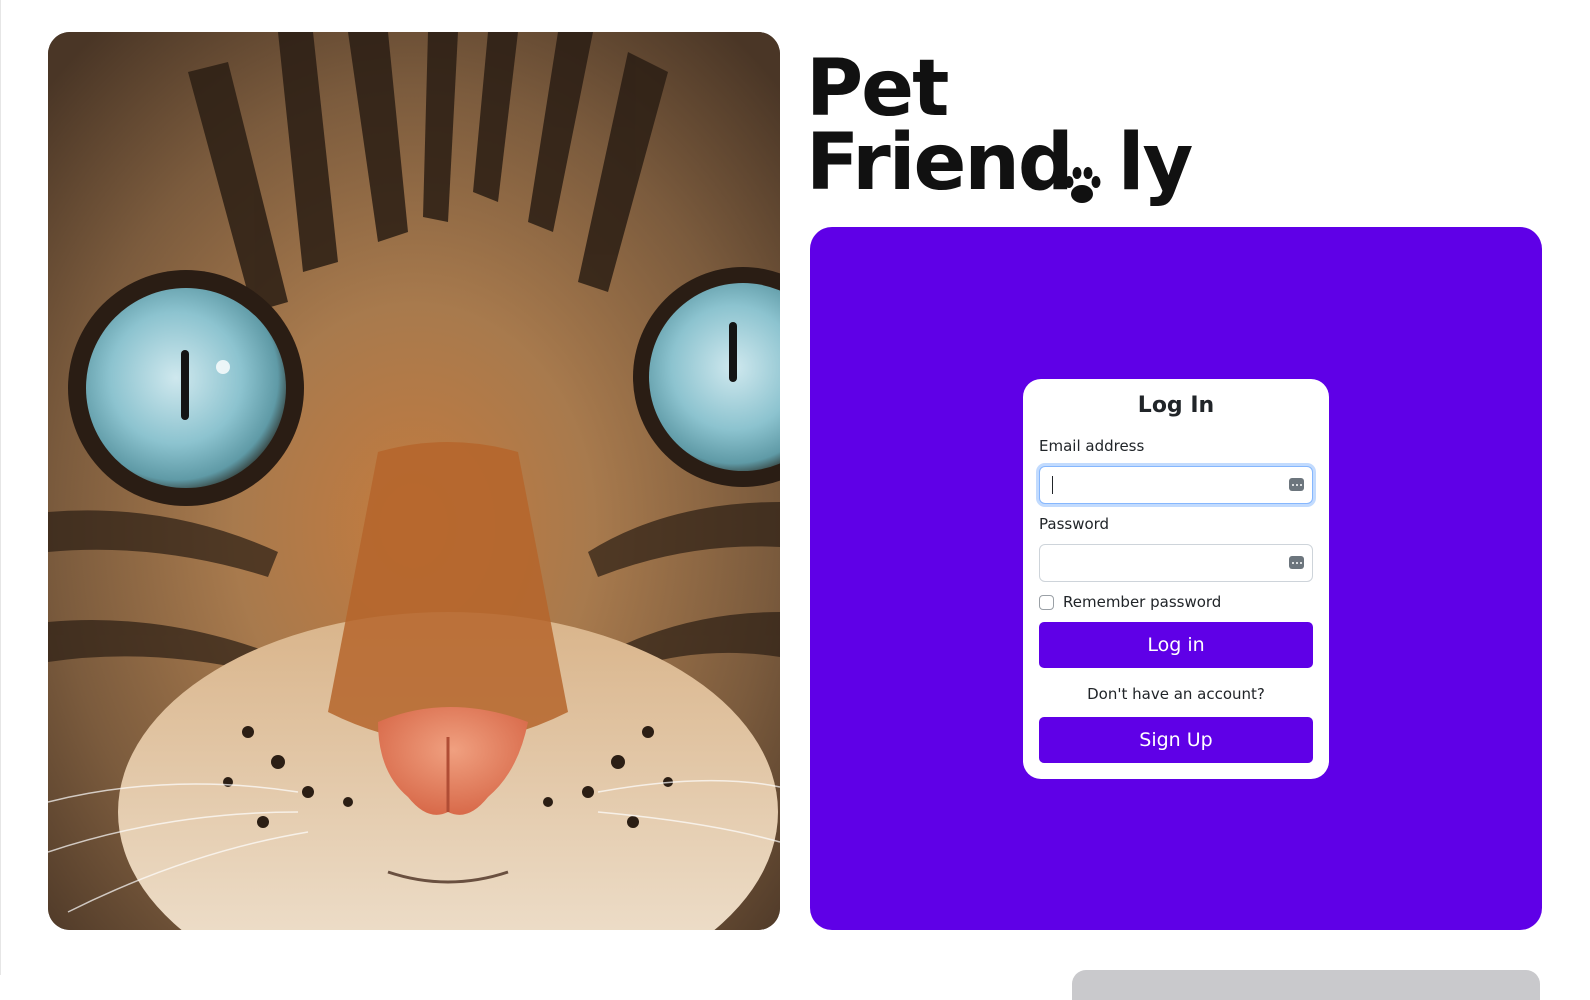 This screenshot has width=1590, height=1000. Describe the element at coordinates (1046, 602) in the screenshot. I see `remember-password-checkbox` at that location.